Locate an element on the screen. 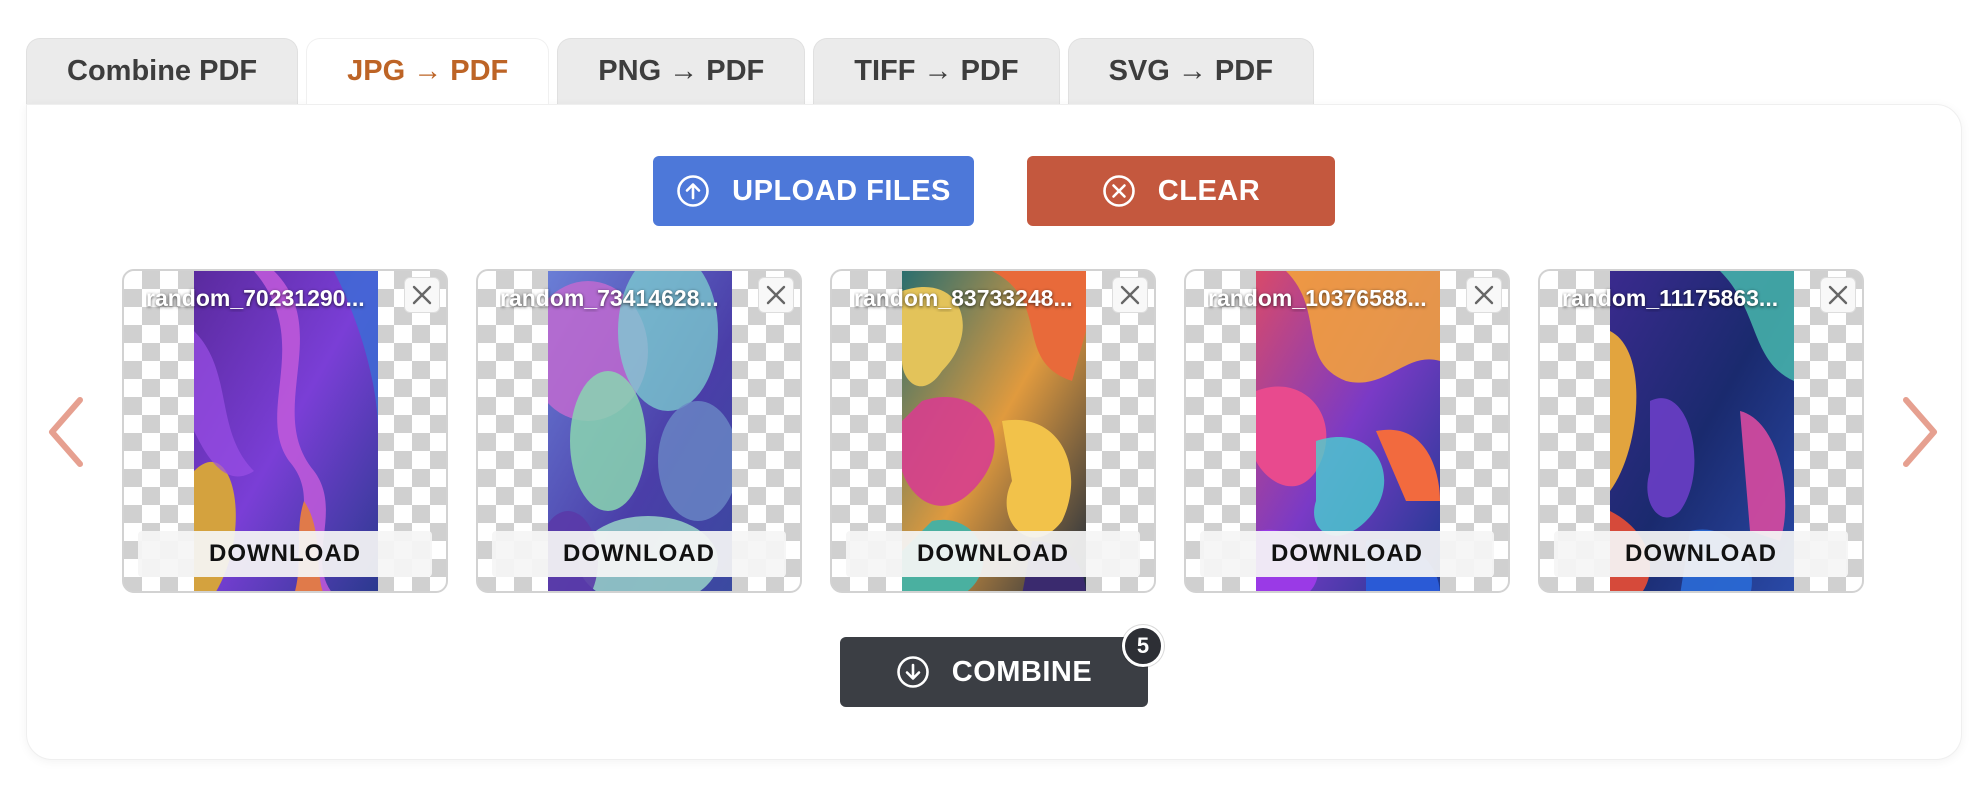  carousel-next-arrow-icon is located at coordinates (1920, 432).